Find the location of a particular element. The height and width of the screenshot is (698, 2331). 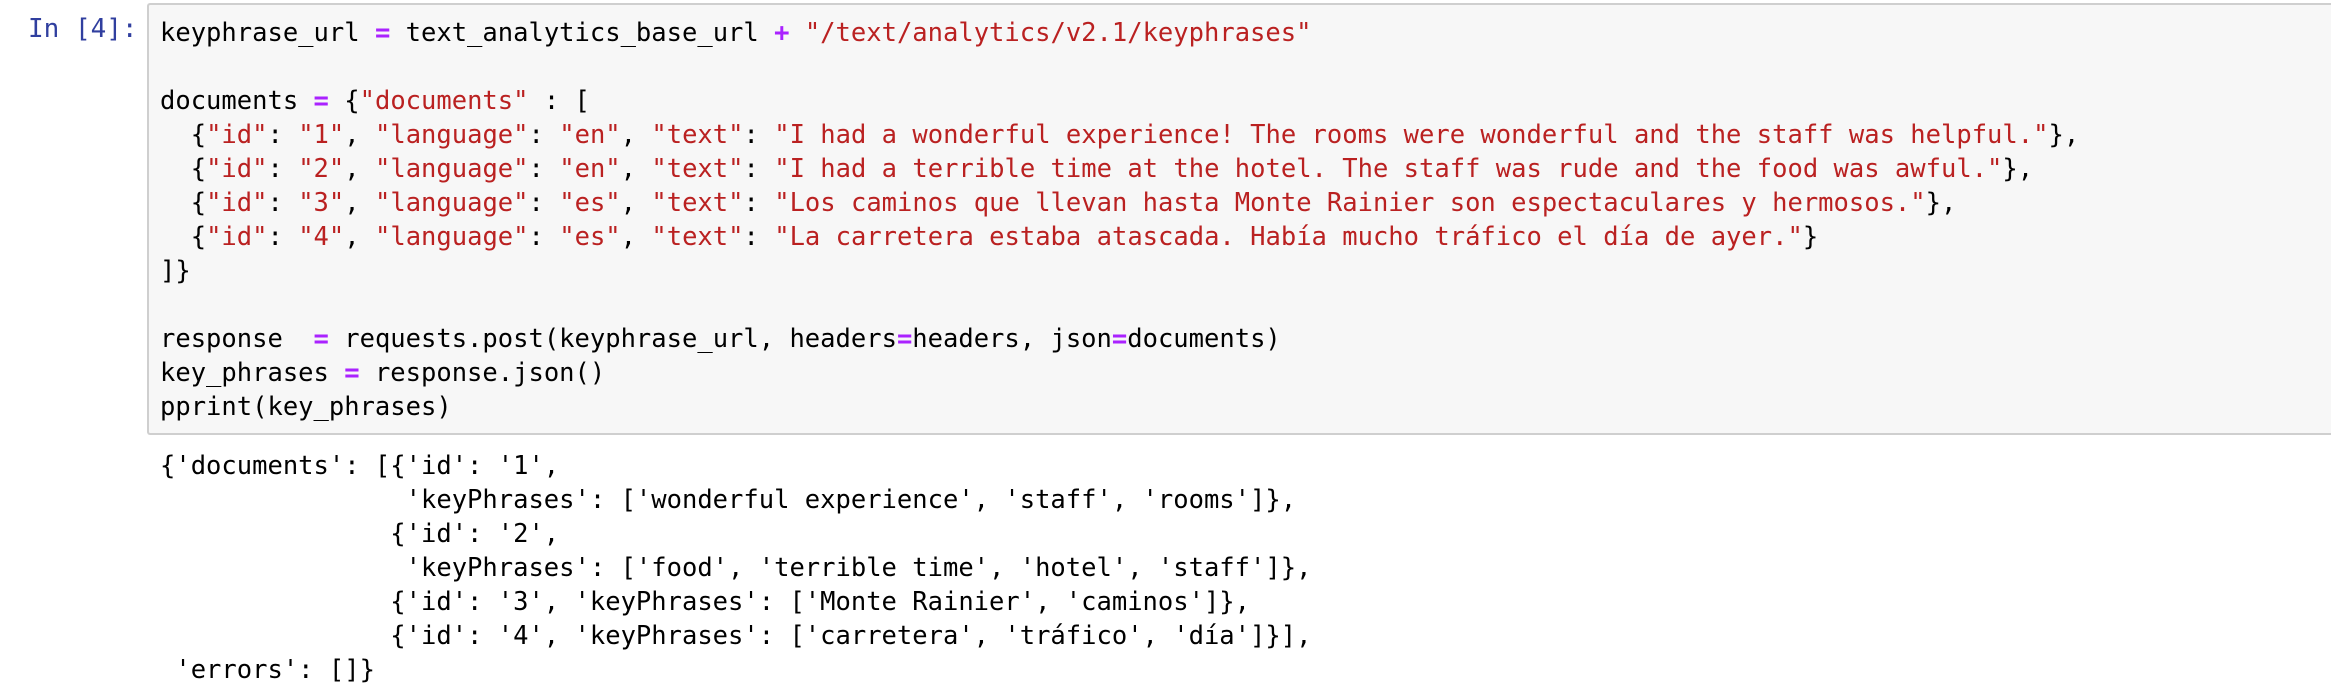

code-token: ]} is located at coordinates (175, 271).